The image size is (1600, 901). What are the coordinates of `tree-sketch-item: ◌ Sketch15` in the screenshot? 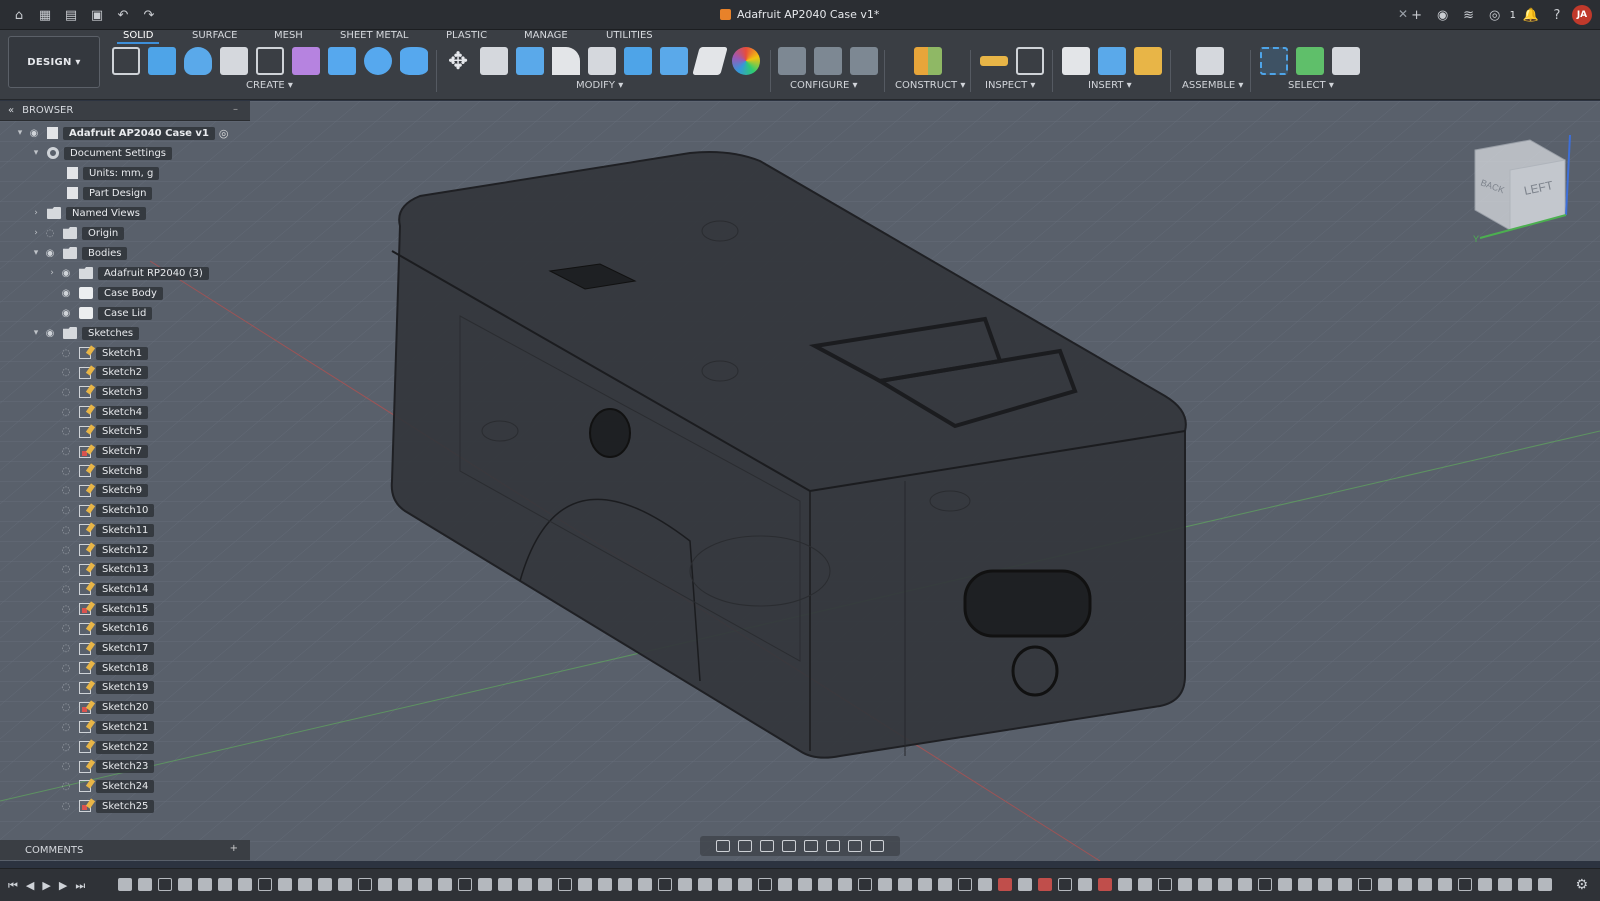 It's located at (106, 609).